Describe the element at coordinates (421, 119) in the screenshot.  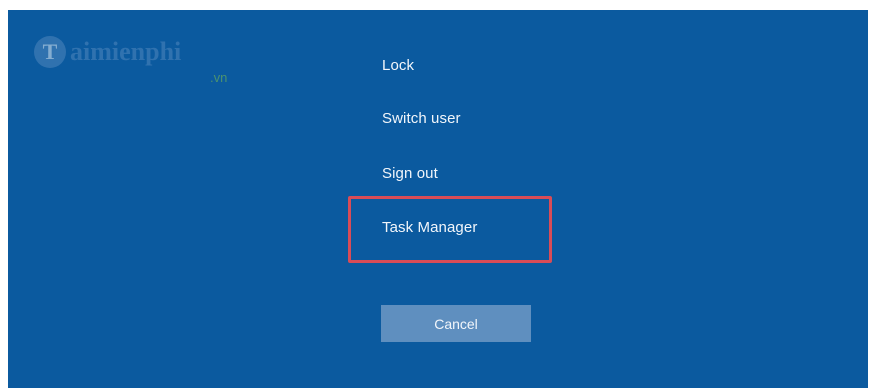
I see `switch-user-option: Switch user` at that location.